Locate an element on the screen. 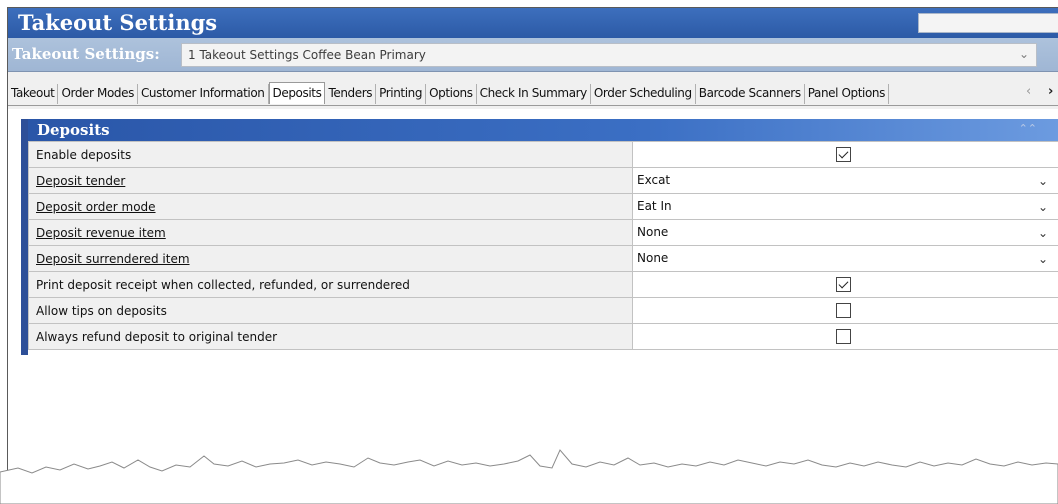 This screenshot has width=1058, height=504. setting-row: Enable deposits is located at coordinates (543, 154).